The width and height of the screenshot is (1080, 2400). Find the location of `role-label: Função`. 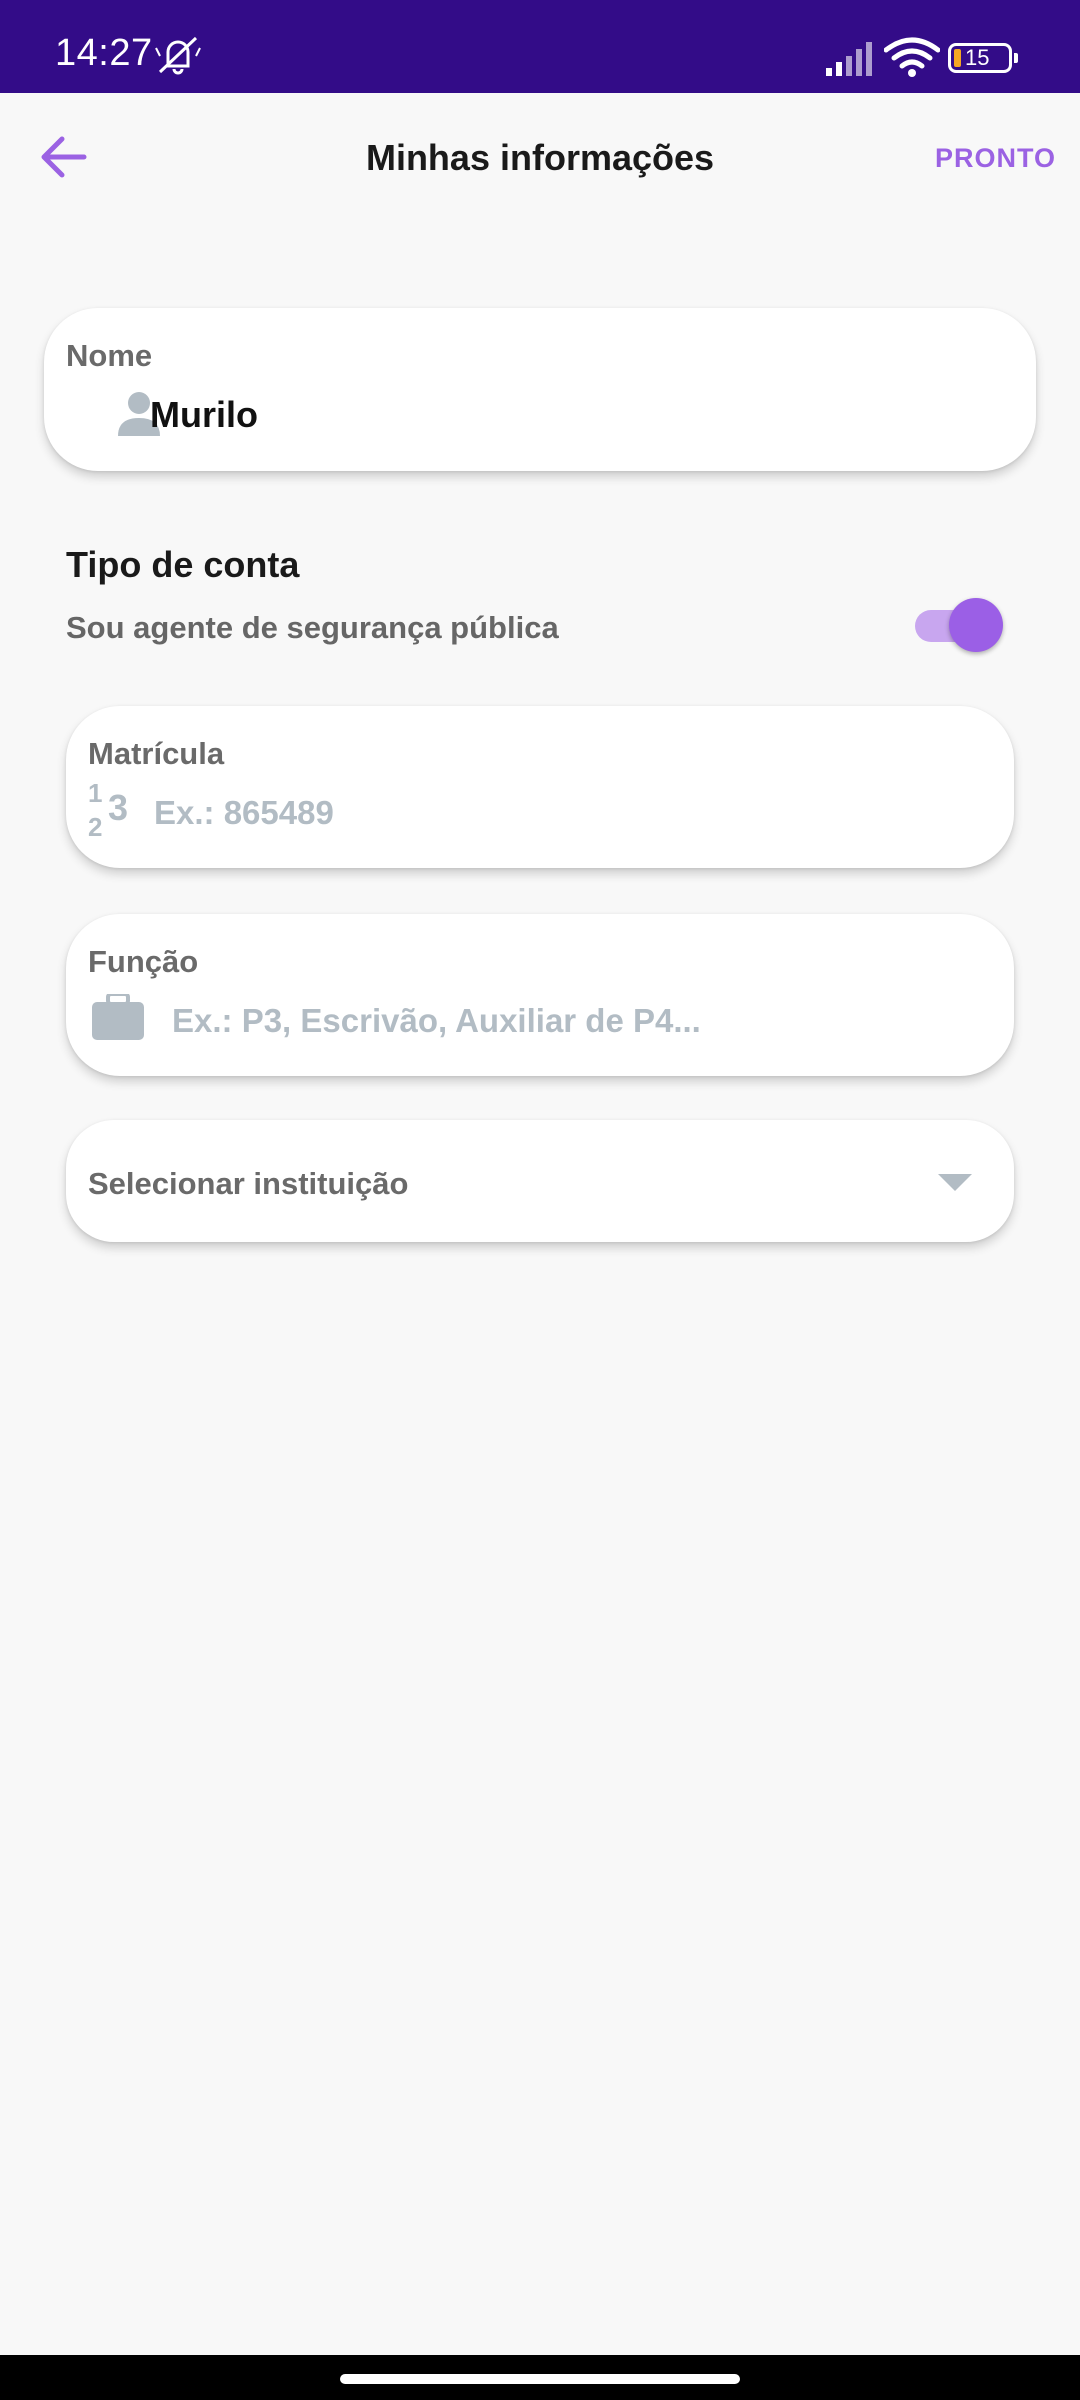

role-label: Função is located at coordinates (143, 961).